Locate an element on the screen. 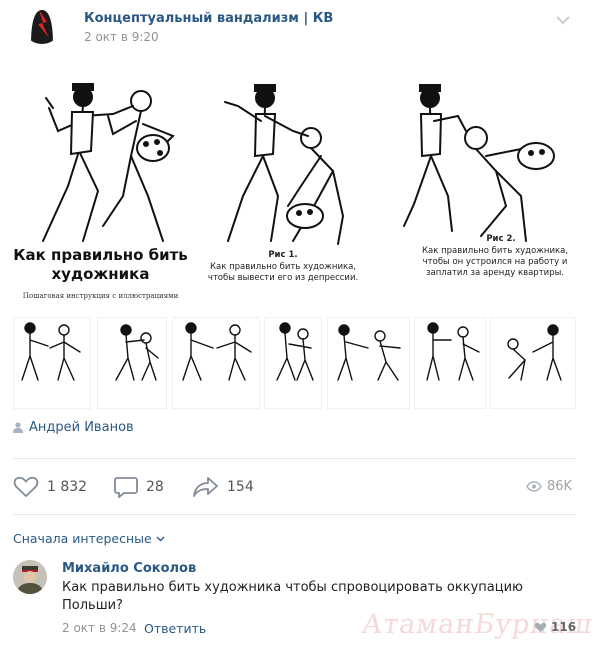 The image size is (599, 647). like-button: 1 832 is located at coordinates (50, 487).